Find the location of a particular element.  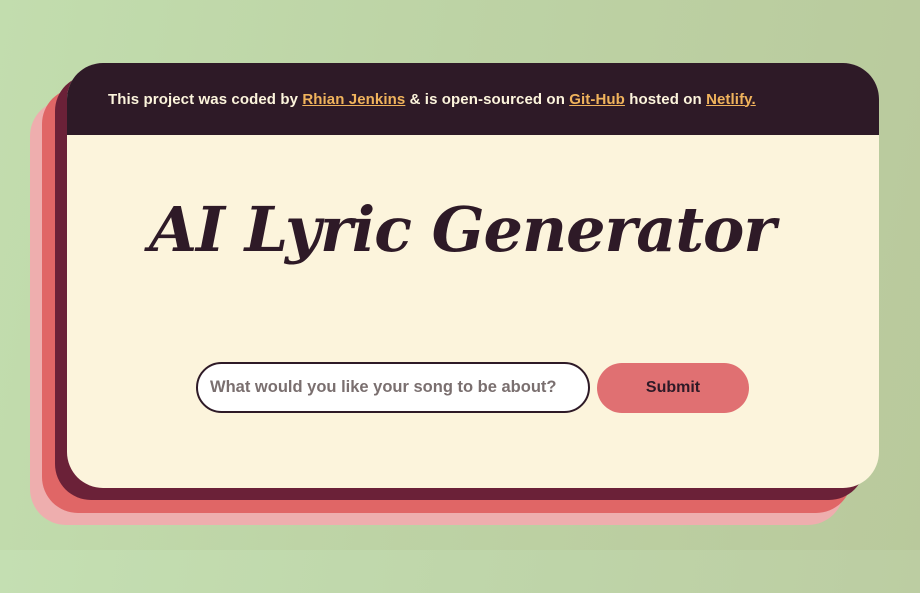

github-link: Git-Hub is located at coordinates (597, 99).